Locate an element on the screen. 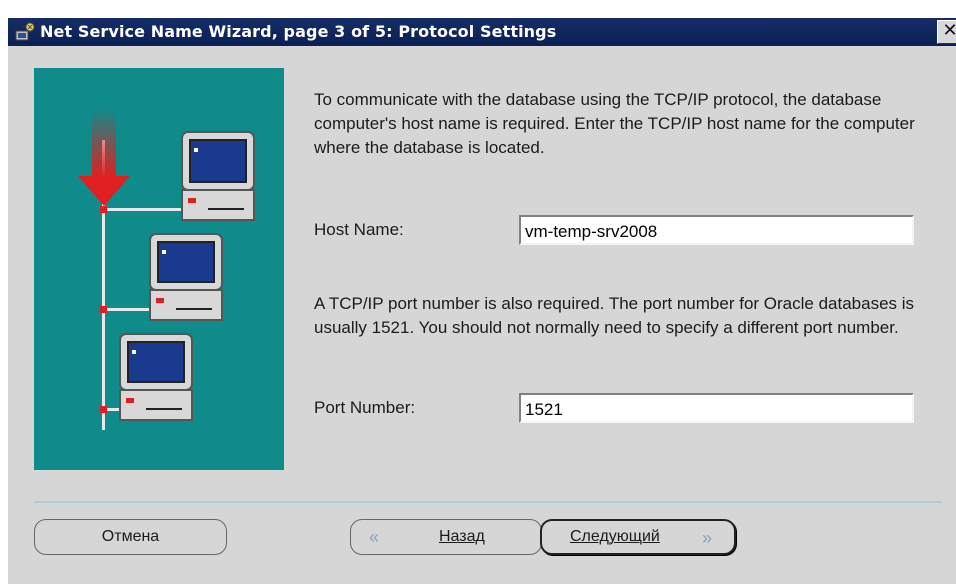 Image resolution: width=956 pixels, height=584 pixels. port-number-input is located at coordinates (716, 408).